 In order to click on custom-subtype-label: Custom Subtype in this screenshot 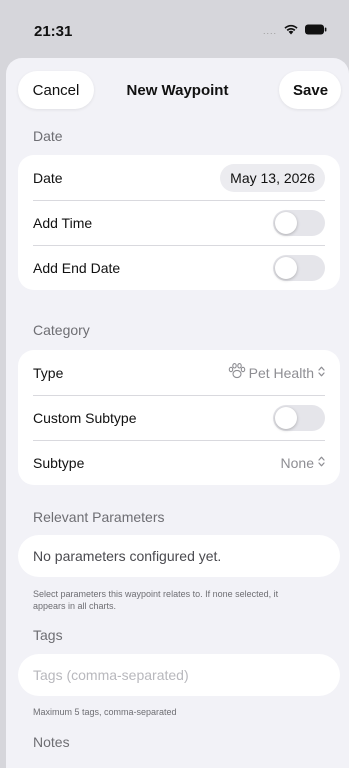, I will do `click(85, 417)`.